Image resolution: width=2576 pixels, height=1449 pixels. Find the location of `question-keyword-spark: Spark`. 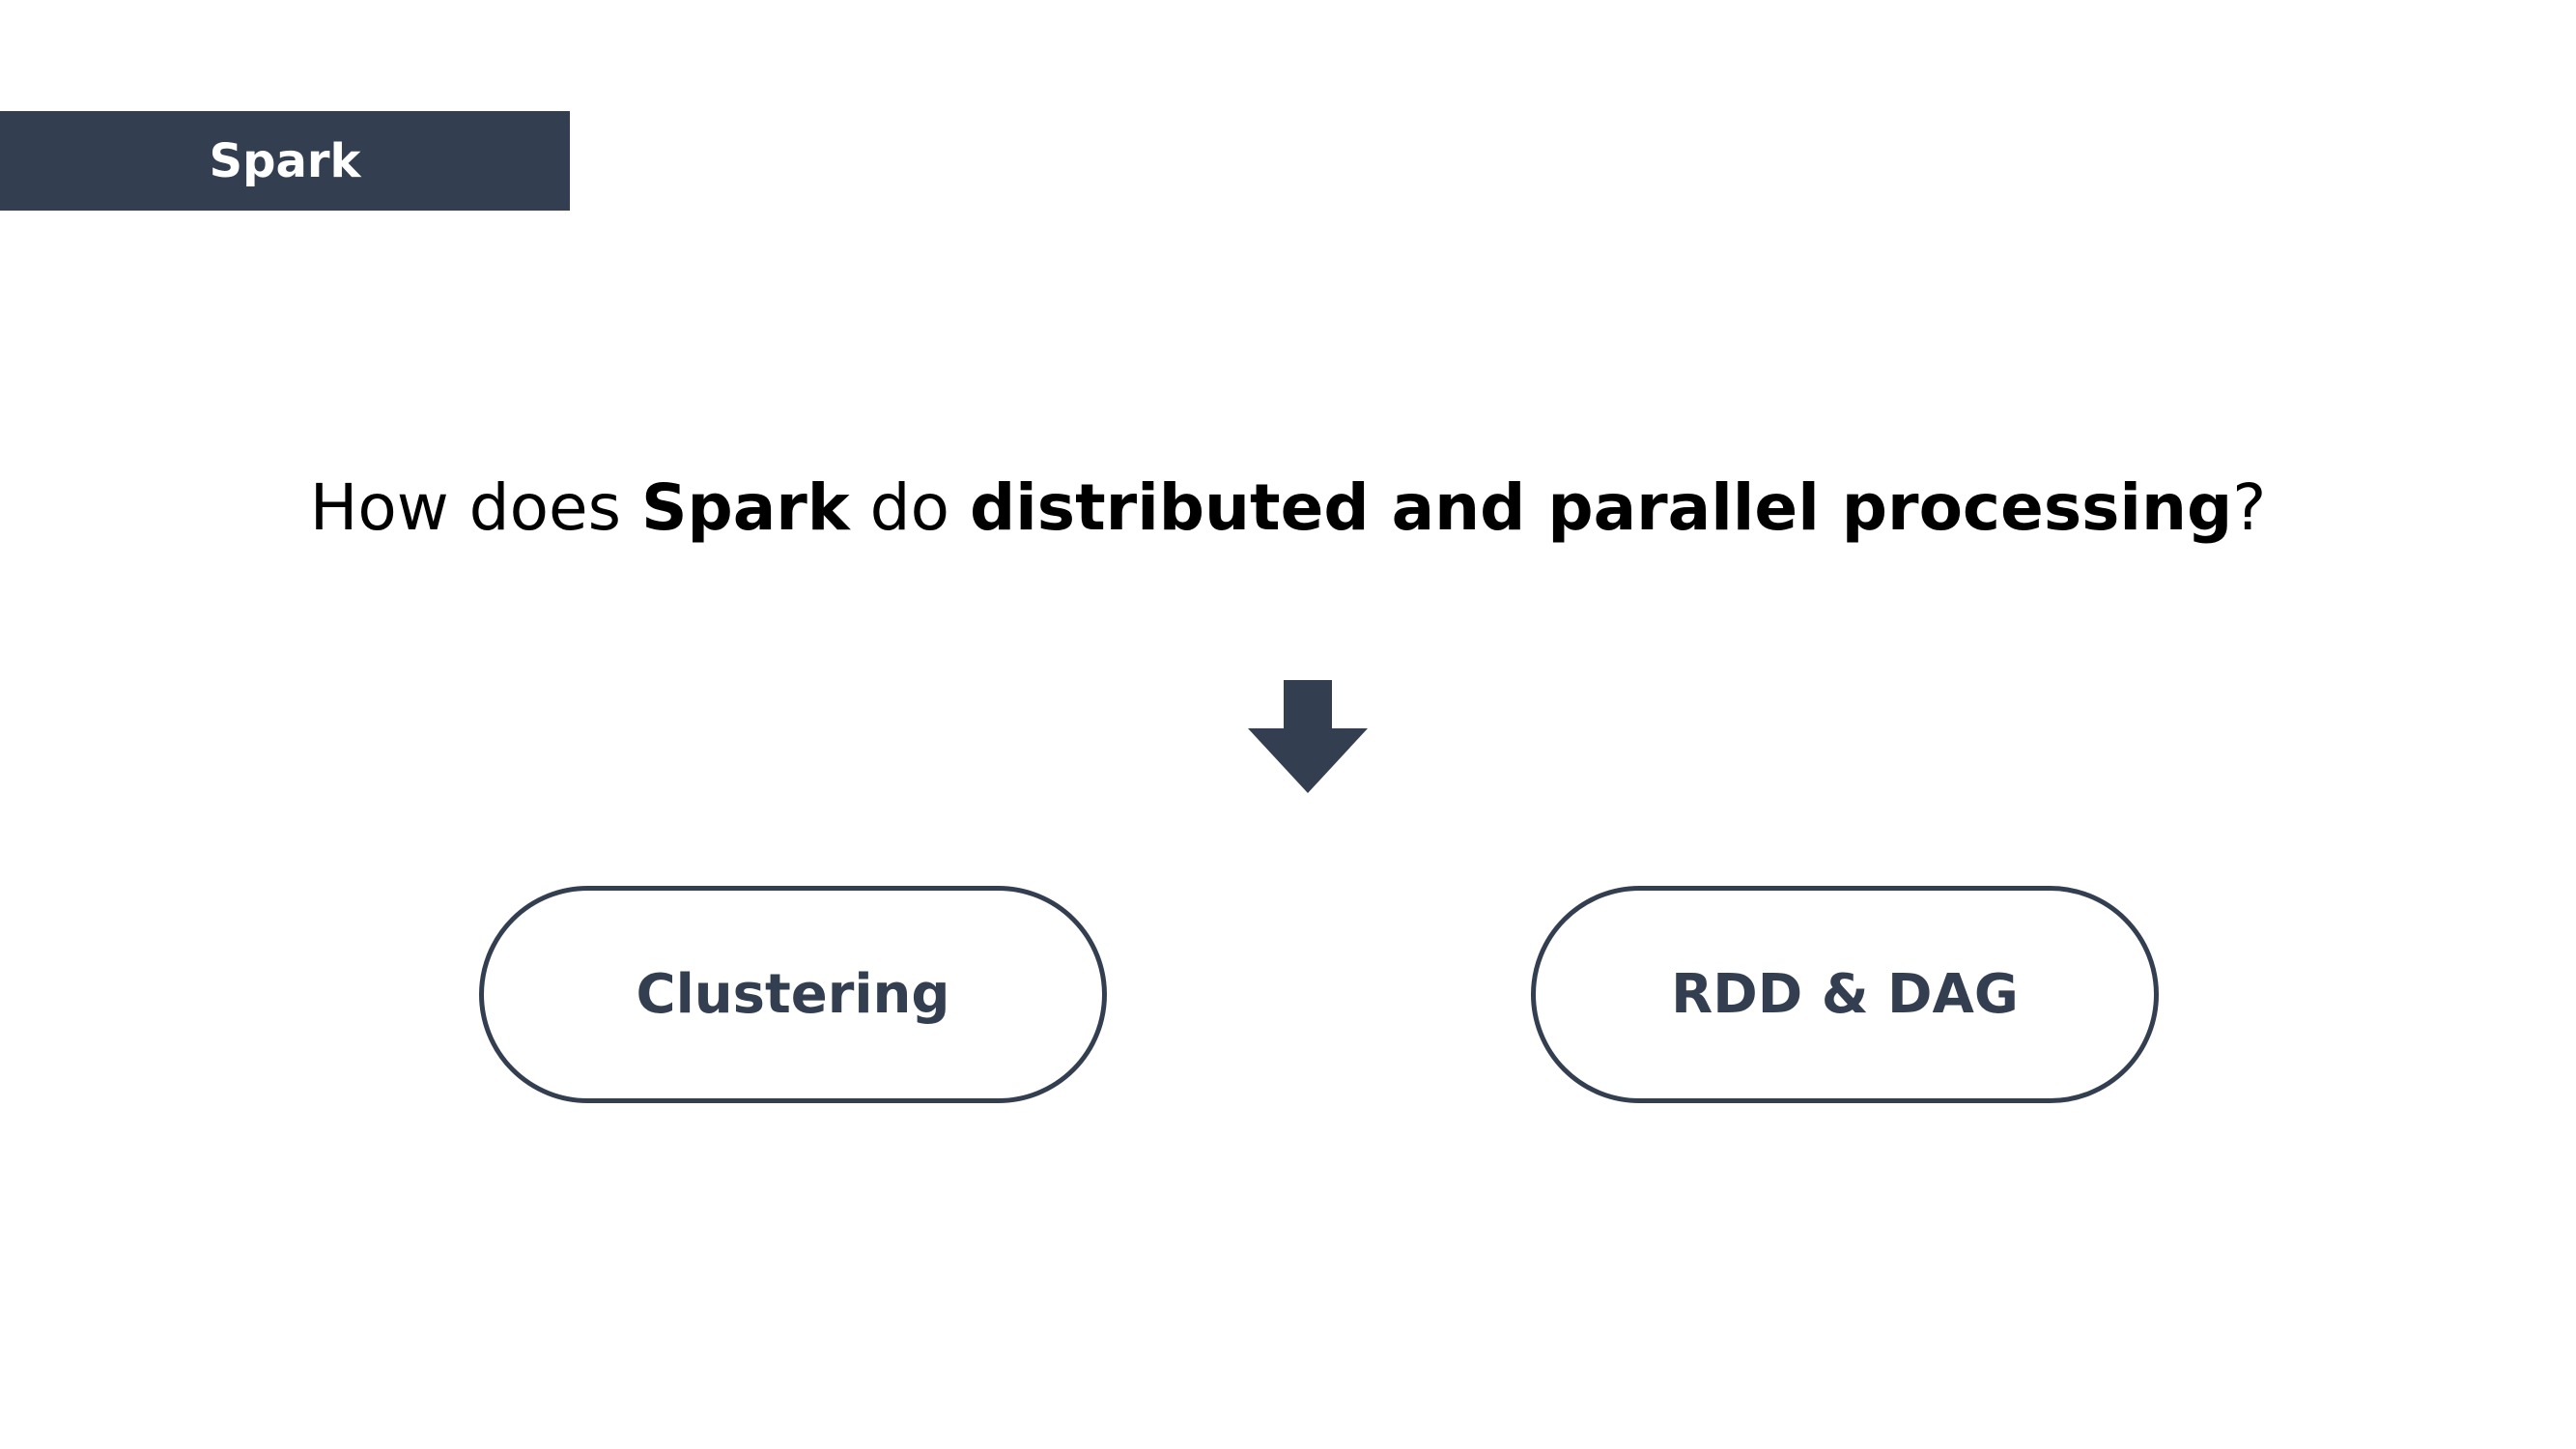

question-keyword-spark: Spark is located at coordinates (745, 507).